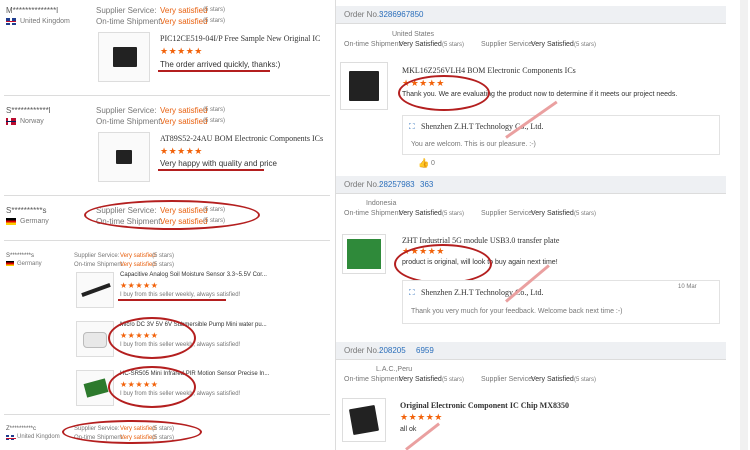  Describe the element at coordinates (363, 350) in the screenshot. I see `order-label: Order No.:` at that location.